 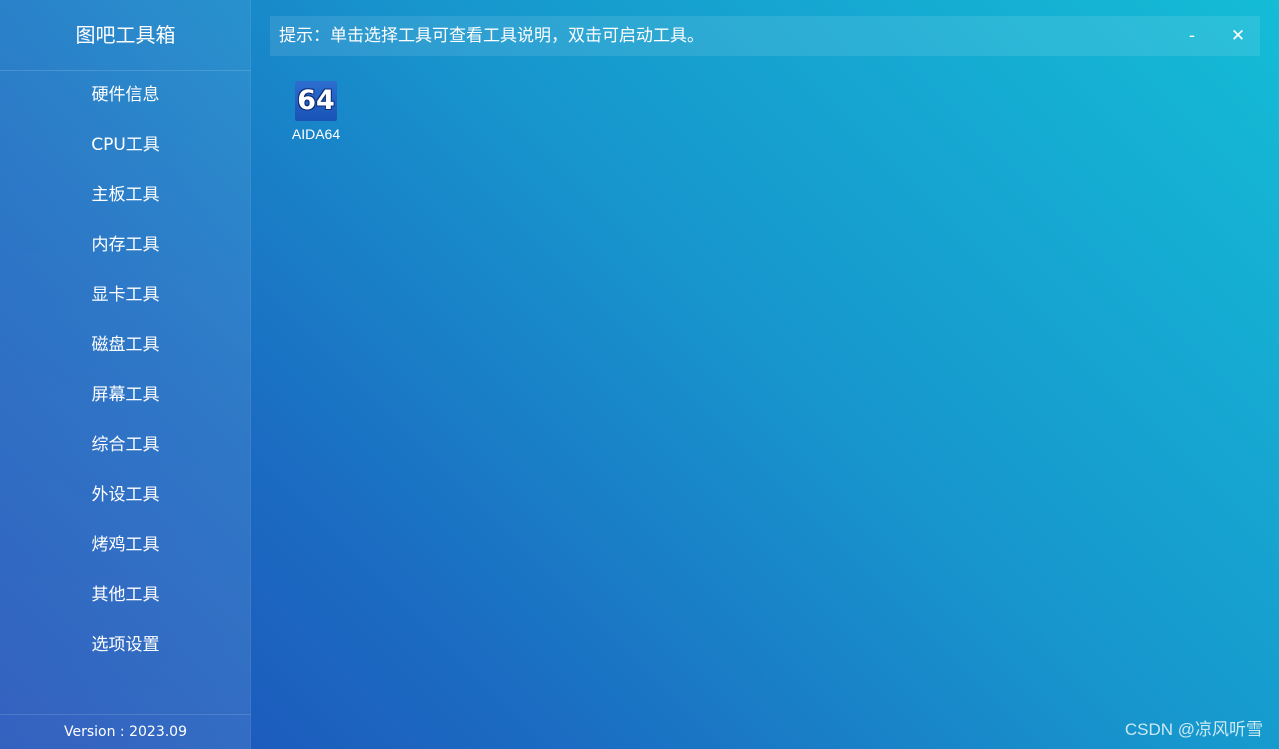 What do you see at coordinates (125, 395) in the screenshot?
I see `sidebar-item-screen-tools: 屏幕工具` at bounding box center [125, 395].